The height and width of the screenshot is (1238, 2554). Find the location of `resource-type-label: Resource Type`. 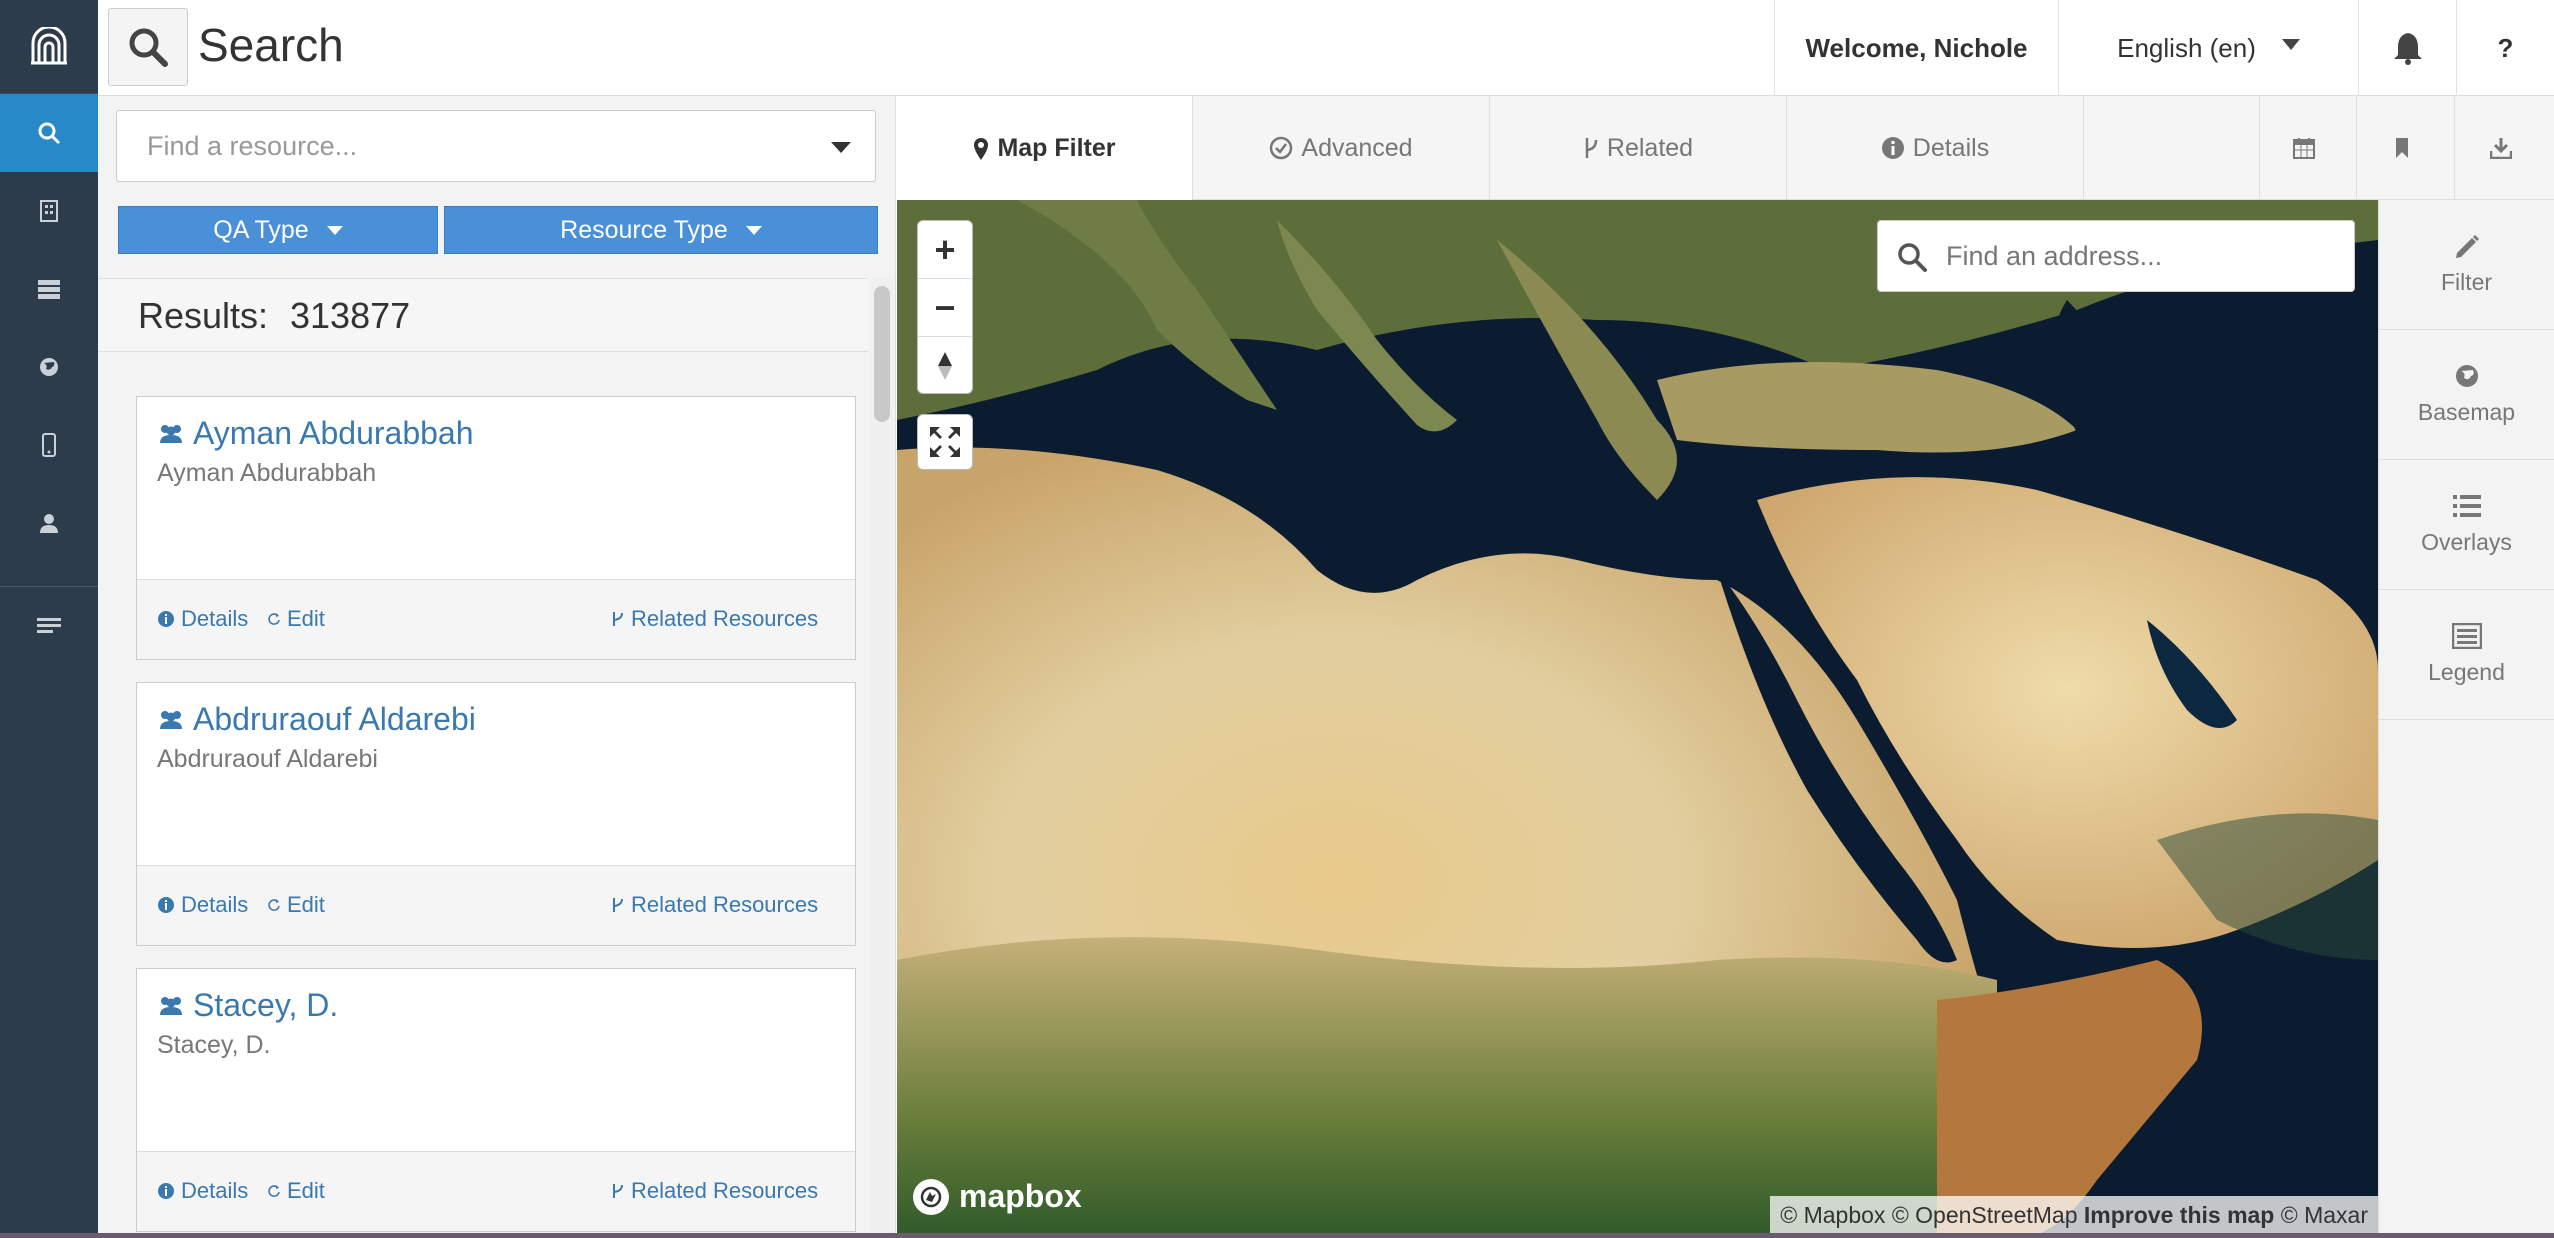

resource-type-label: Resource Type is located at coordinates (644, 229).